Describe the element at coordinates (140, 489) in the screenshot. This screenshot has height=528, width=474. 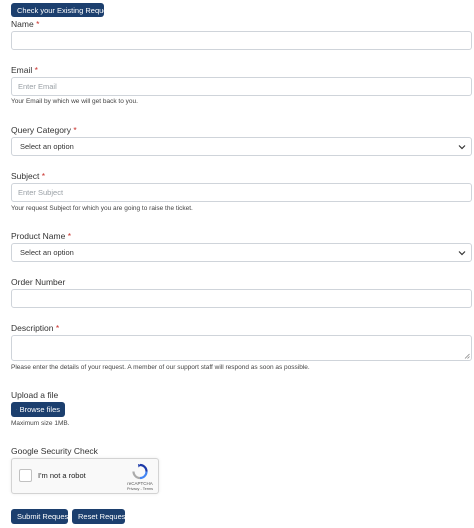
I see `recaptcha-links: Privacy - Terms` at that location.